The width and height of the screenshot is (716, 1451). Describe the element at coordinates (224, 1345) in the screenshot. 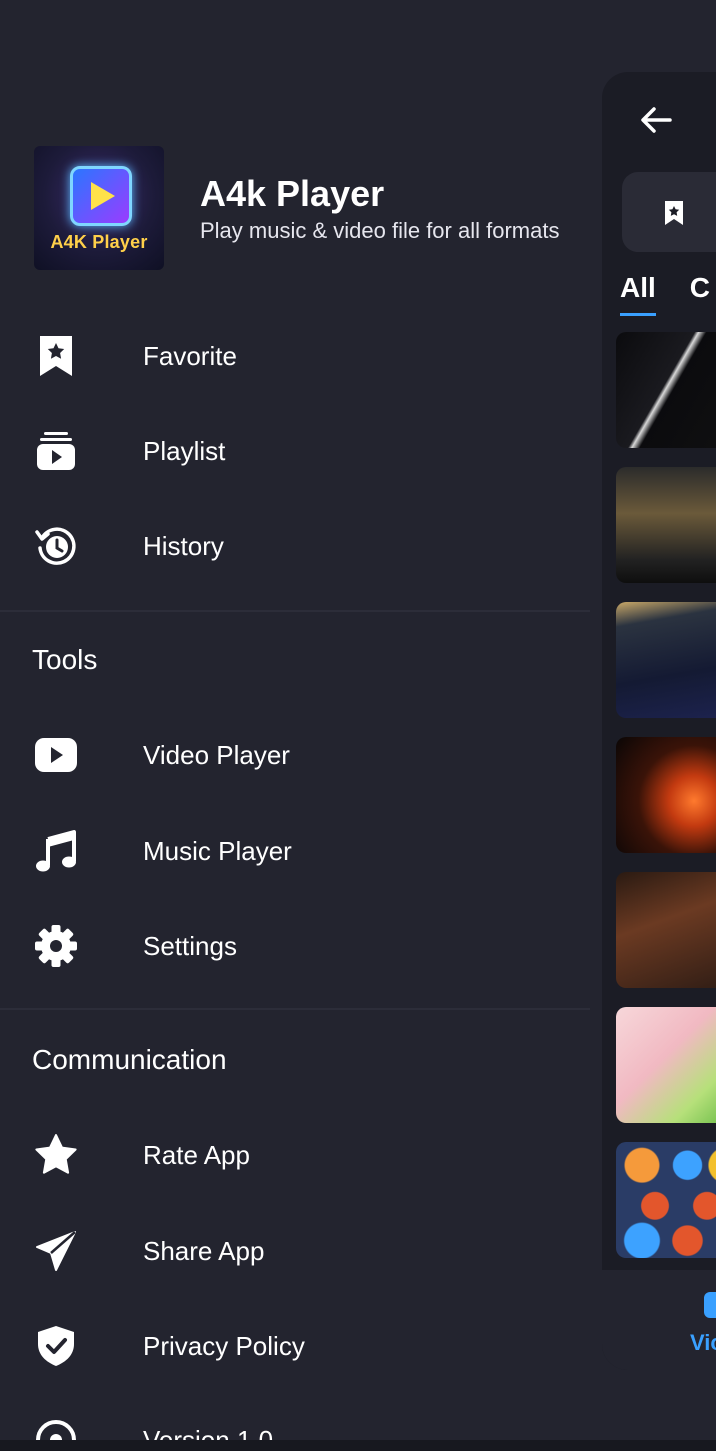

I see `menu-label-privacy-policy: Privacy Policy` at that location.